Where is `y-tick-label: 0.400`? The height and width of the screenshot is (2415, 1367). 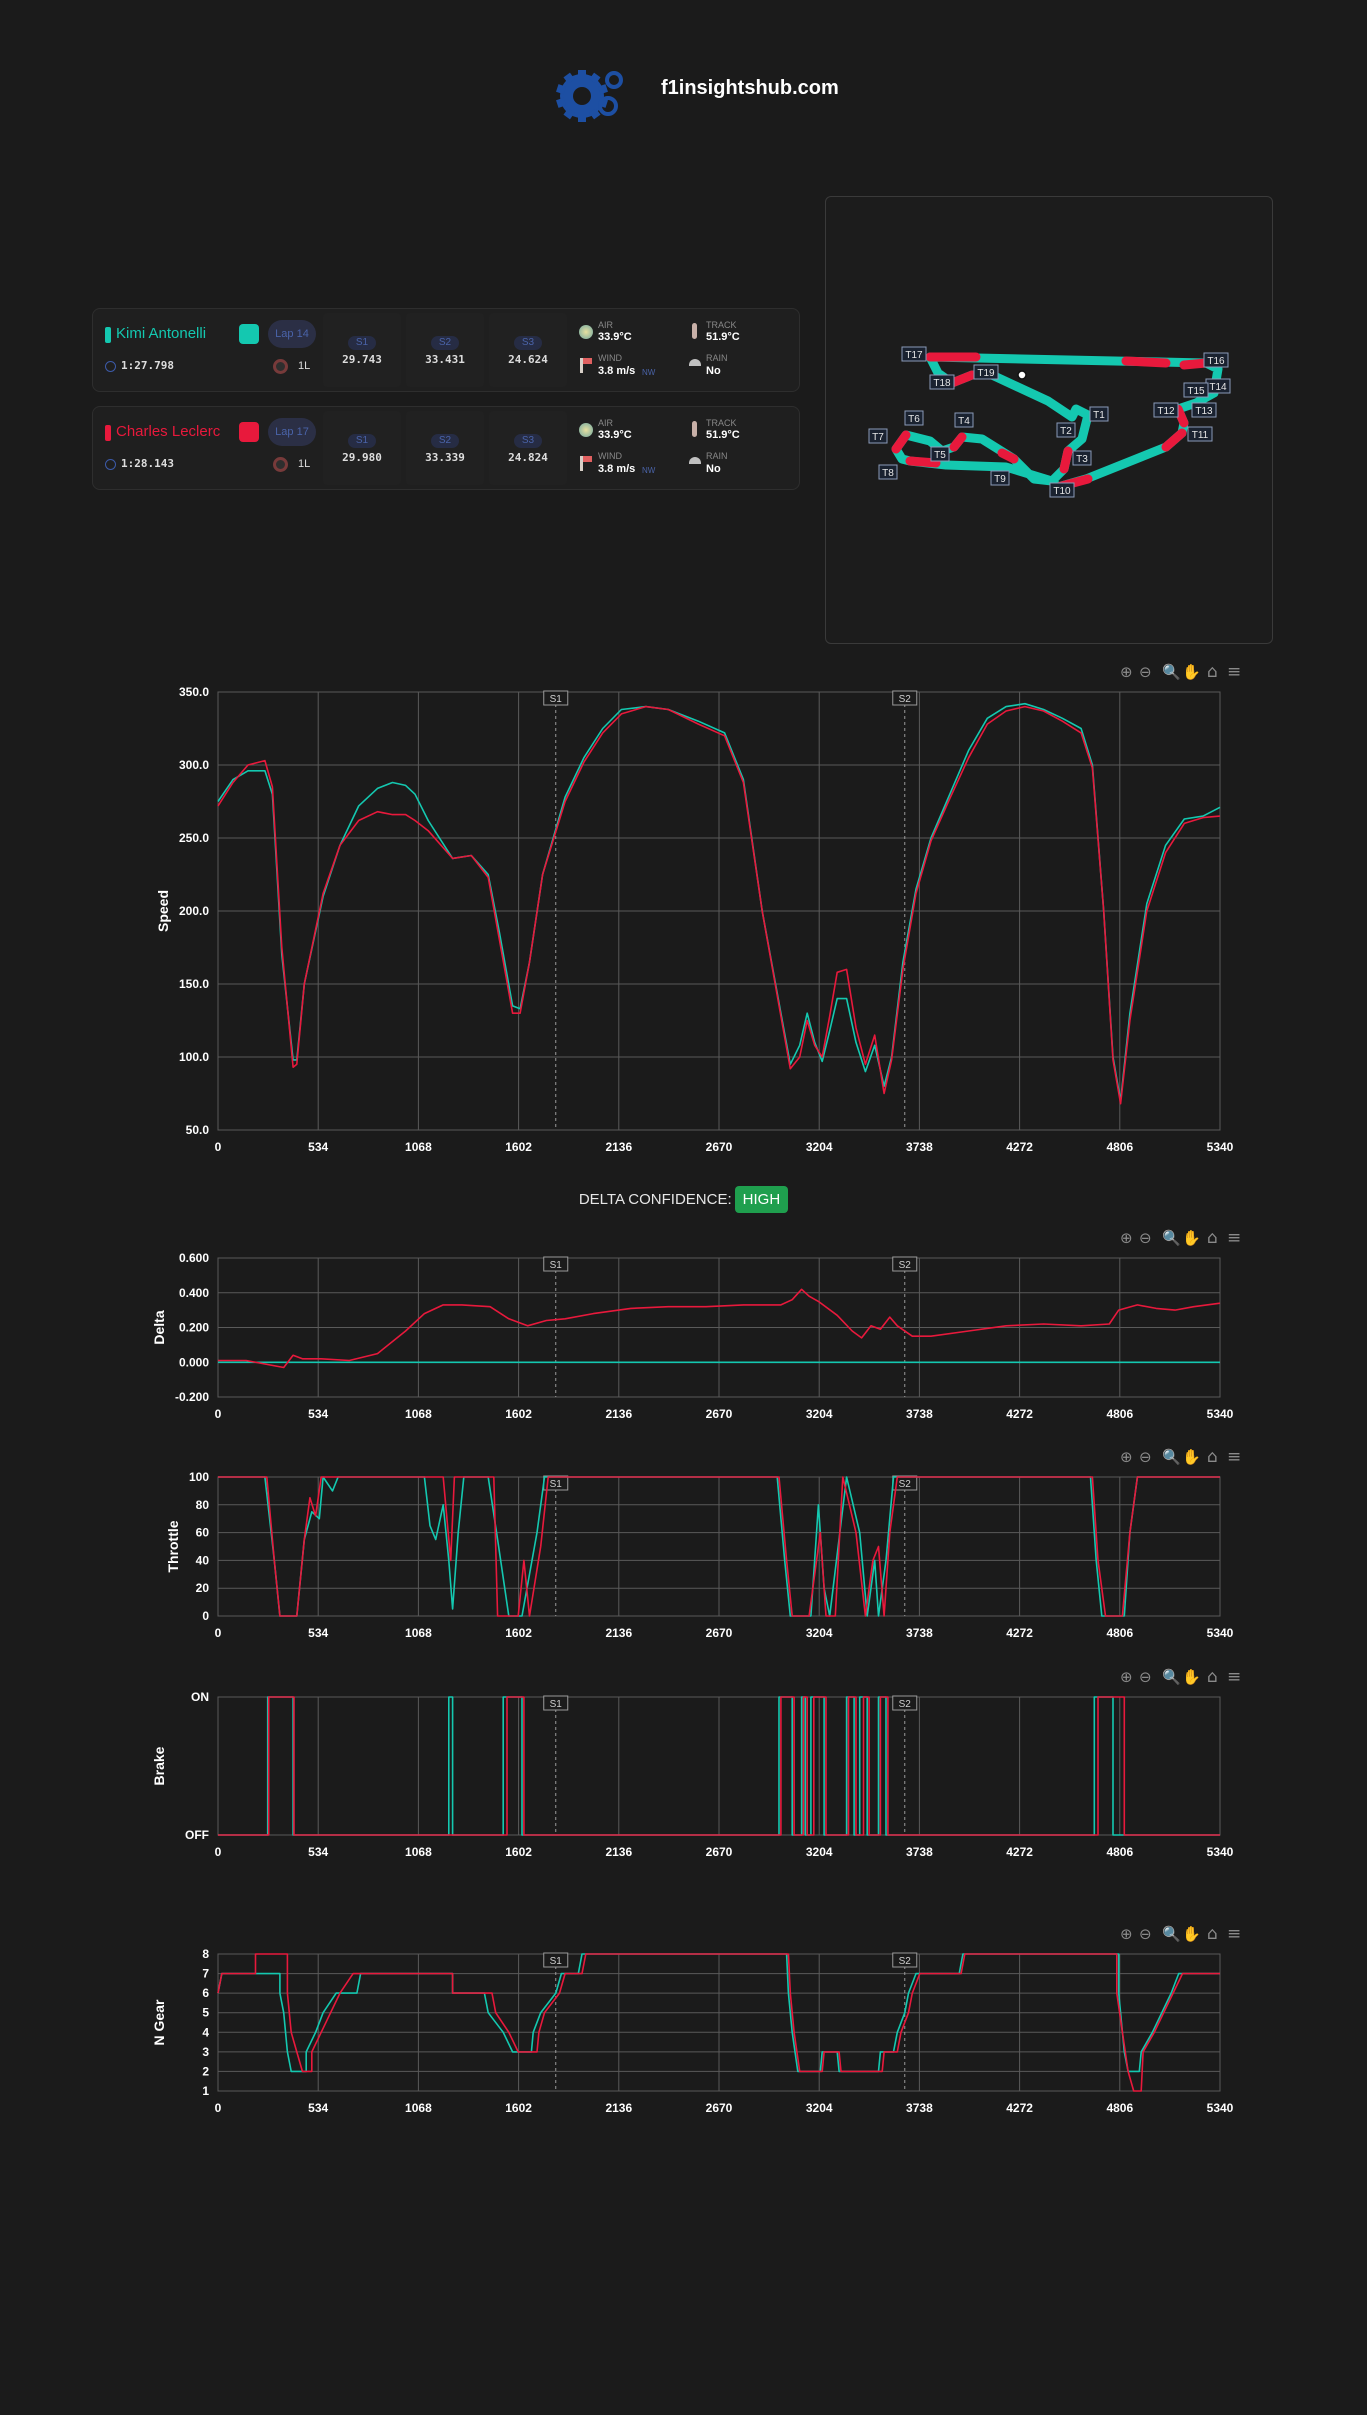
y-tick-label: 0.400 is located at coordinates (194, 1293).